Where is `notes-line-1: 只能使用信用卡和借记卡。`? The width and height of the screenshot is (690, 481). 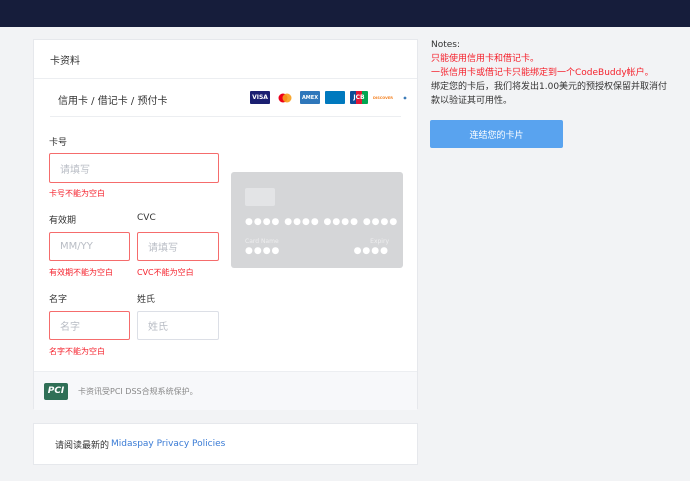
notes-line-1: 只能使用信用卡和借记卡。 is located at coordinates (485, 59).